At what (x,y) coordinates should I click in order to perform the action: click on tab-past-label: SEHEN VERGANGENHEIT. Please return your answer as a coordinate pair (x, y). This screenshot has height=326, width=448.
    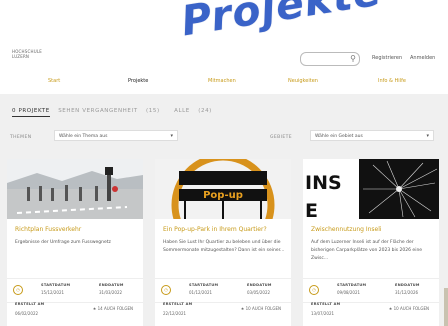
    Looking at the image, I should click on (98, 111).